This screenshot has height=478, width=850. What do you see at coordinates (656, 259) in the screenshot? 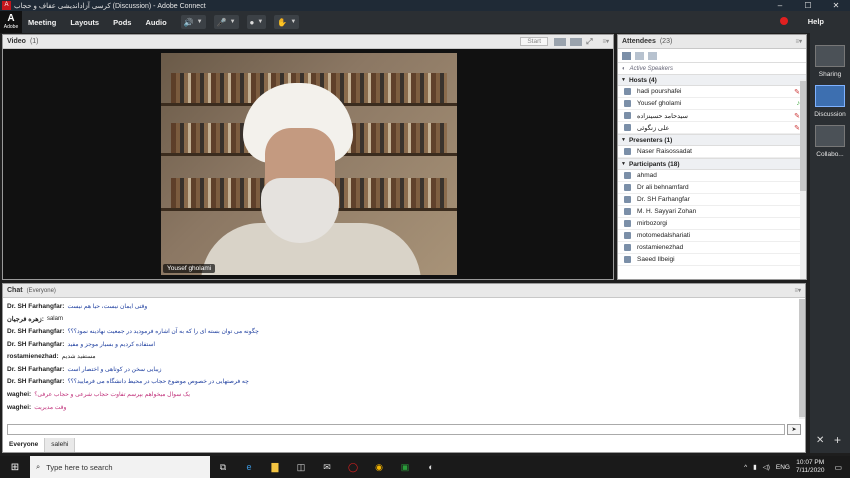
I see `attendee-name: Saeed Ilbeigi` at bounding box center [656, 259].